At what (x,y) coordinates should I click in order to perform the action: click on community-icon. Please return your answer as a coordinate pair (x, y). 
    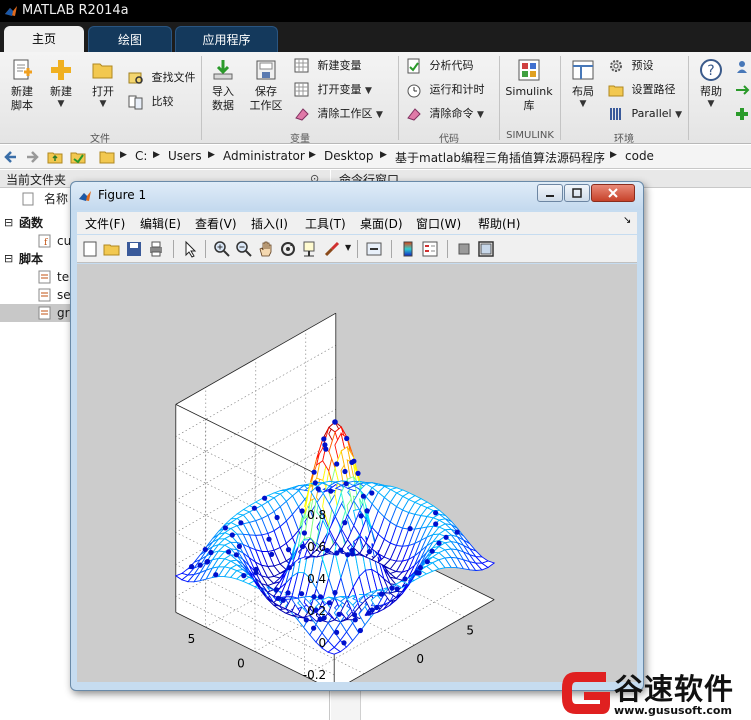
    Looking at the image, I should click on (742, 67).